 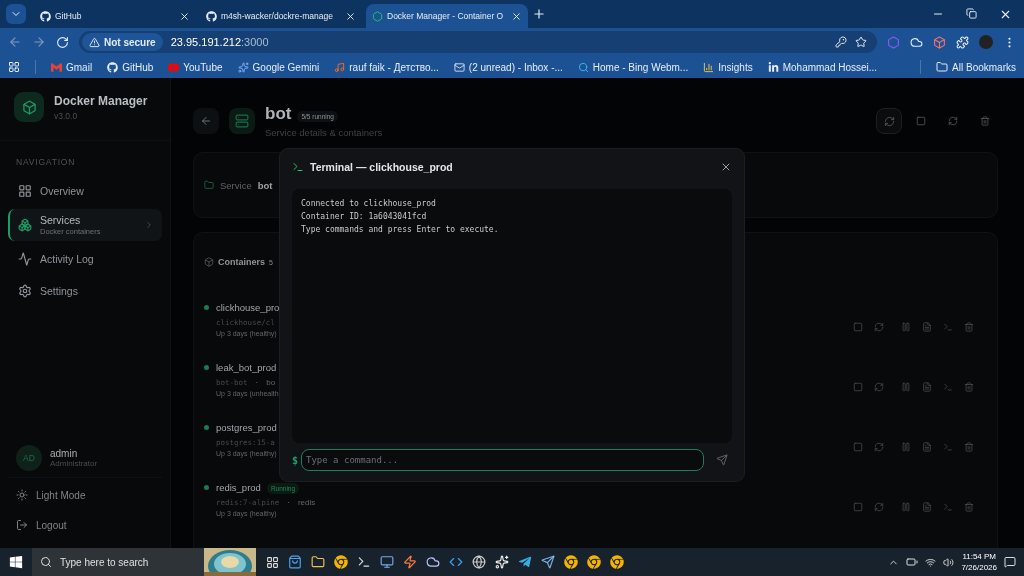 What do you see at coordinates (1010, 562) in the screenshot?
I see `notifications-icon` at bounding box center [1010, 562].